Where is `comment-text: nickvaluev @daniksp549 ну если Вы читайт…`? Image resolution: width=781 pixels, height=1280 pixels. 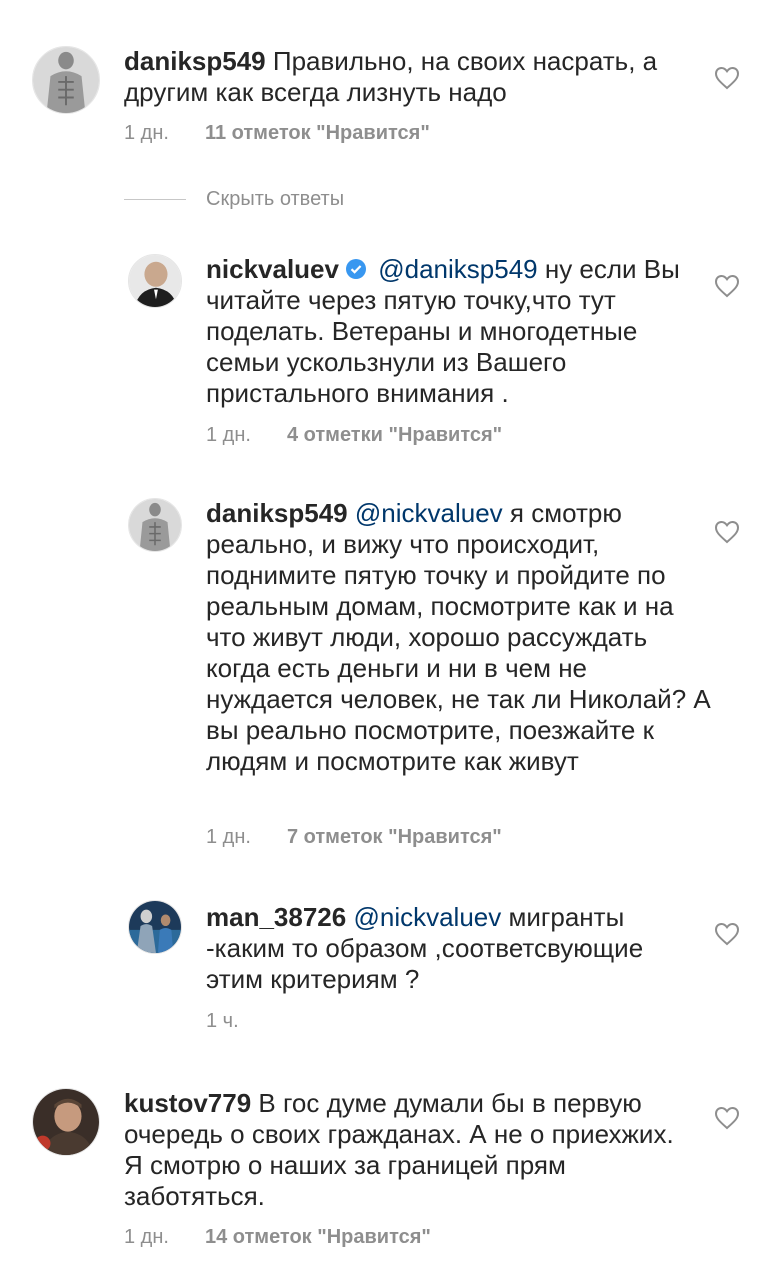 comment-text: nickvaluev @daniksp549 ну если Вы читайт… is located at coordinates (446, 331).